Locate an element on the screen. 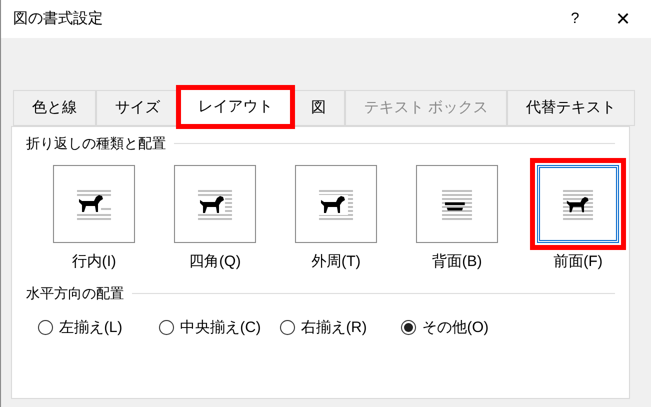 Image resolution: width=651 pixels, height=407 pixels. help-button: ? is located at coordinates (575, 19).